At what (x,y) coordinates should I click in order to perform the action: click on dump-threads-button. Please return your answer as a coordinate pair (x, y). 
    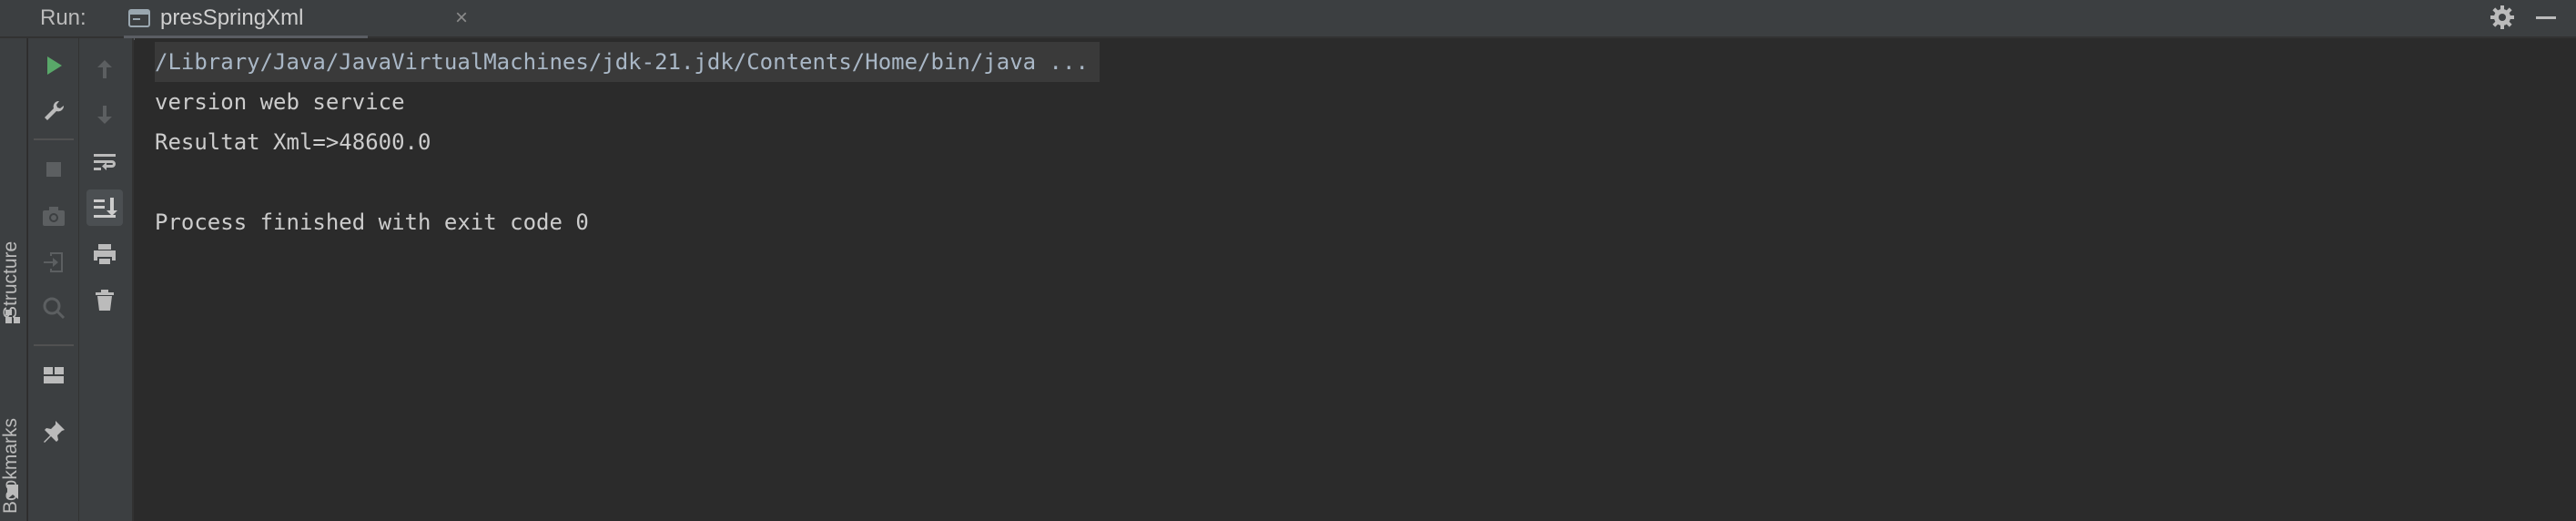
    Looking at the image, I should click on (53, 217).